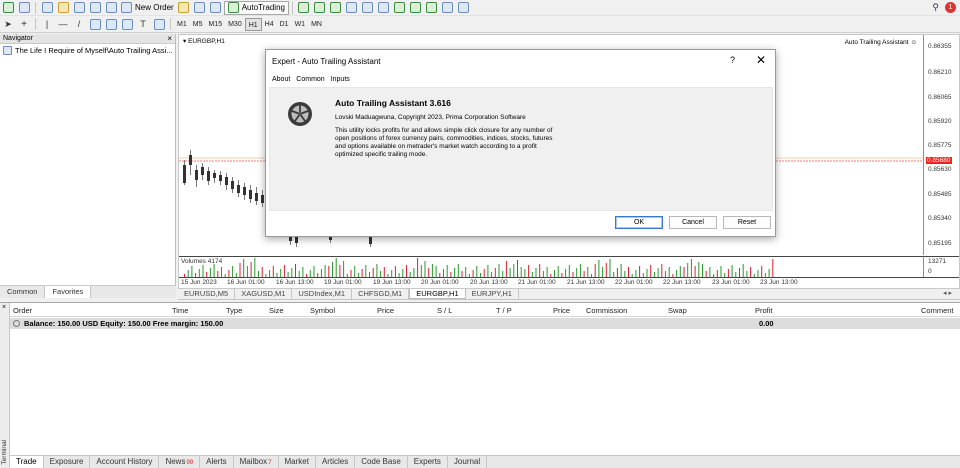  What do you see at coordinates (95, 8) in the screenshot?
I see `terminal-icon` at bounding box center [95, 8].